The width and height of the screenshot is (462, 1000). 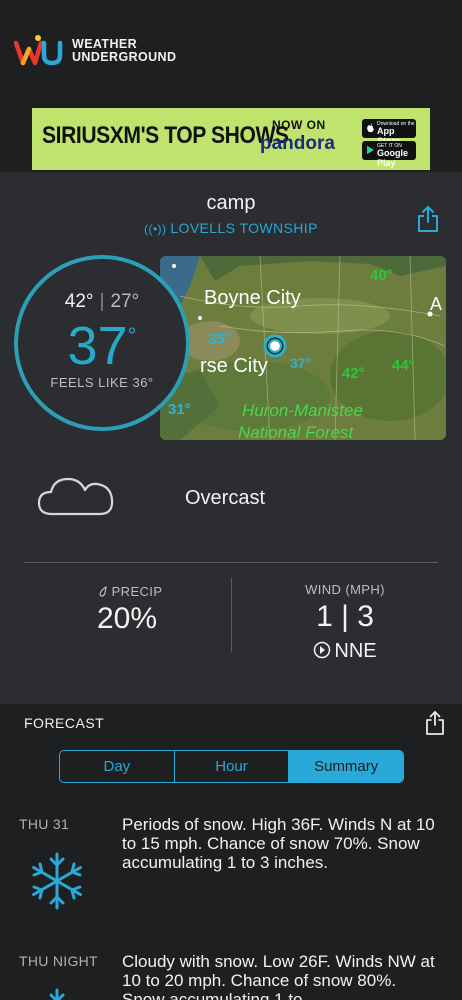 I want to click on high-temp: 42°, so click(x=79, y=301).